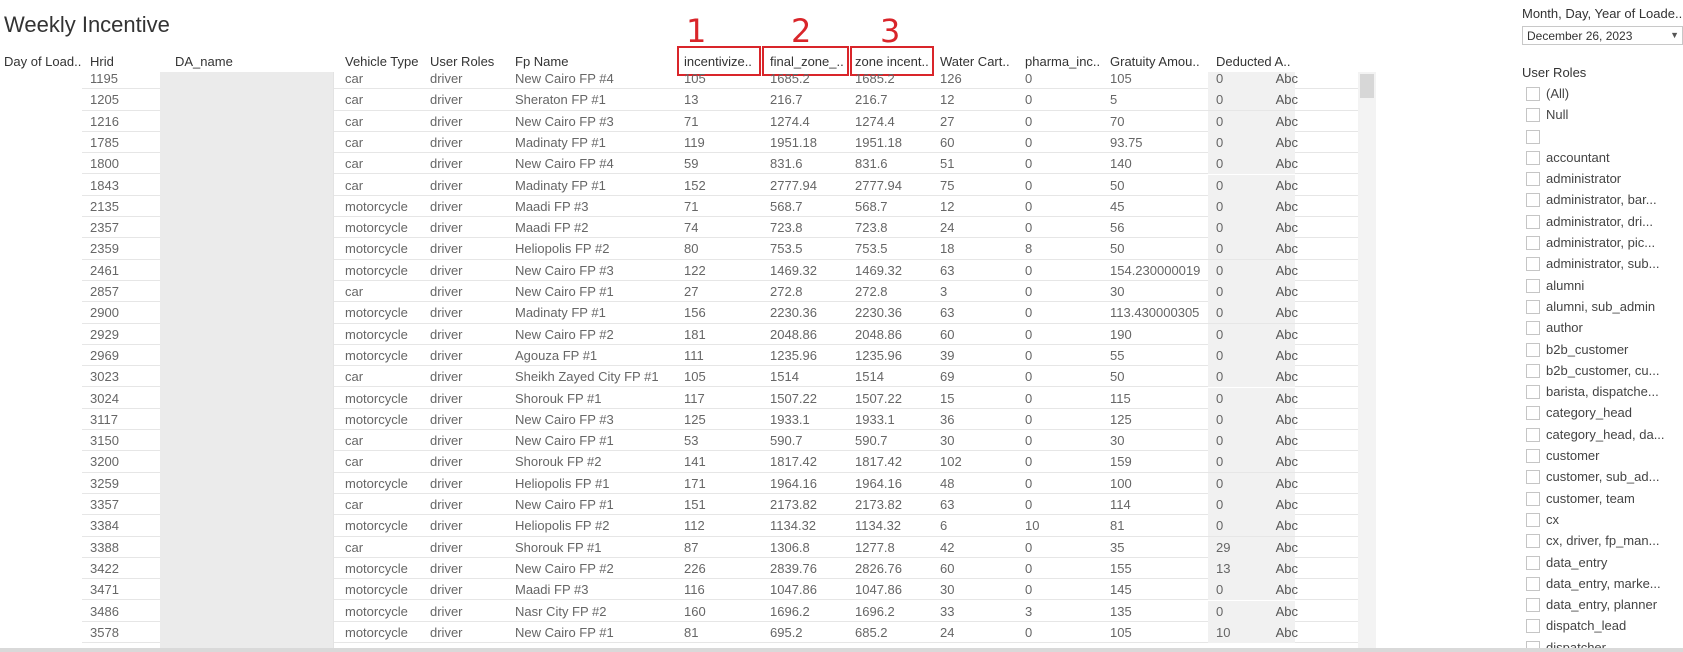 The image size is (1683, 652). I want to click on col-user-roles: User Roles, so click(470, 61).